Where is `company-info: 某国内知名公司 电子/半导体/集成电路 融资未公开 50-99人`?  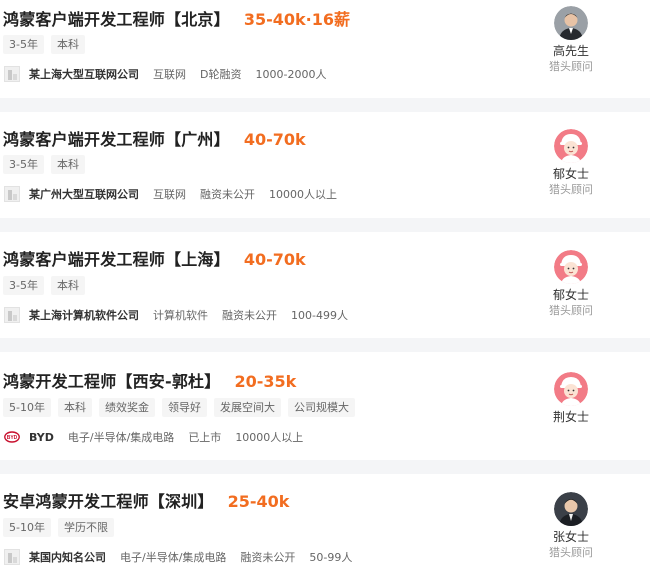
company-info: 某国内知名公司 电子/半导体/集成电路 融资未公开 50-99人 is located at coordinates (185, 557).